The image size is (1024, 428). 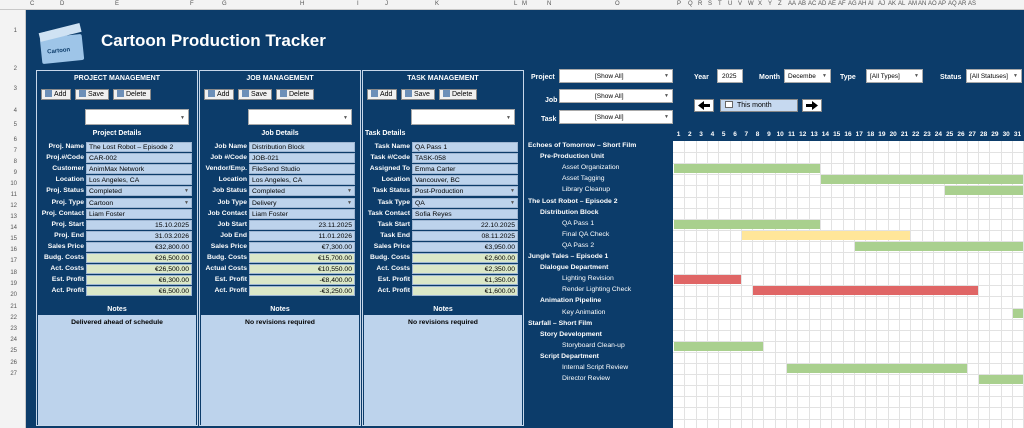 I want to click on column-header: AJ, so click(x=881, y=4).